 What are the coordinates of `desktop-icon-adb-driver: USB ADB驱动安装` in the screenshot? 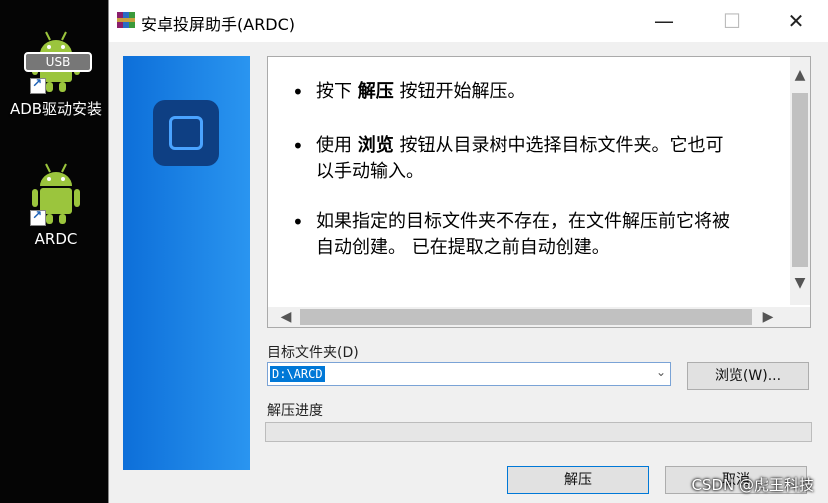 It's located at (56, 74).